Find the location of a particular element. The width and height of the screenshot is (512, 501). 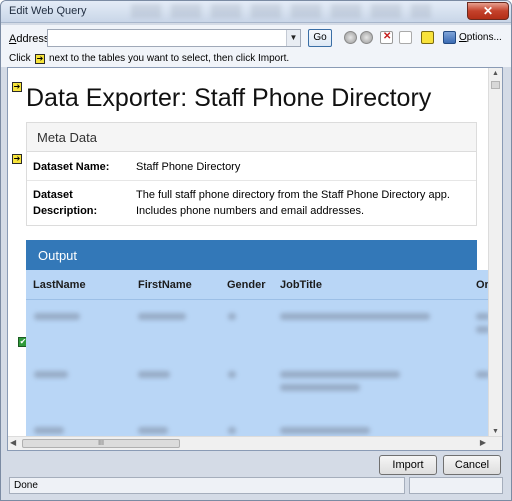

address-dropdown-icon: ▼ is located at coordinates (293, 38).